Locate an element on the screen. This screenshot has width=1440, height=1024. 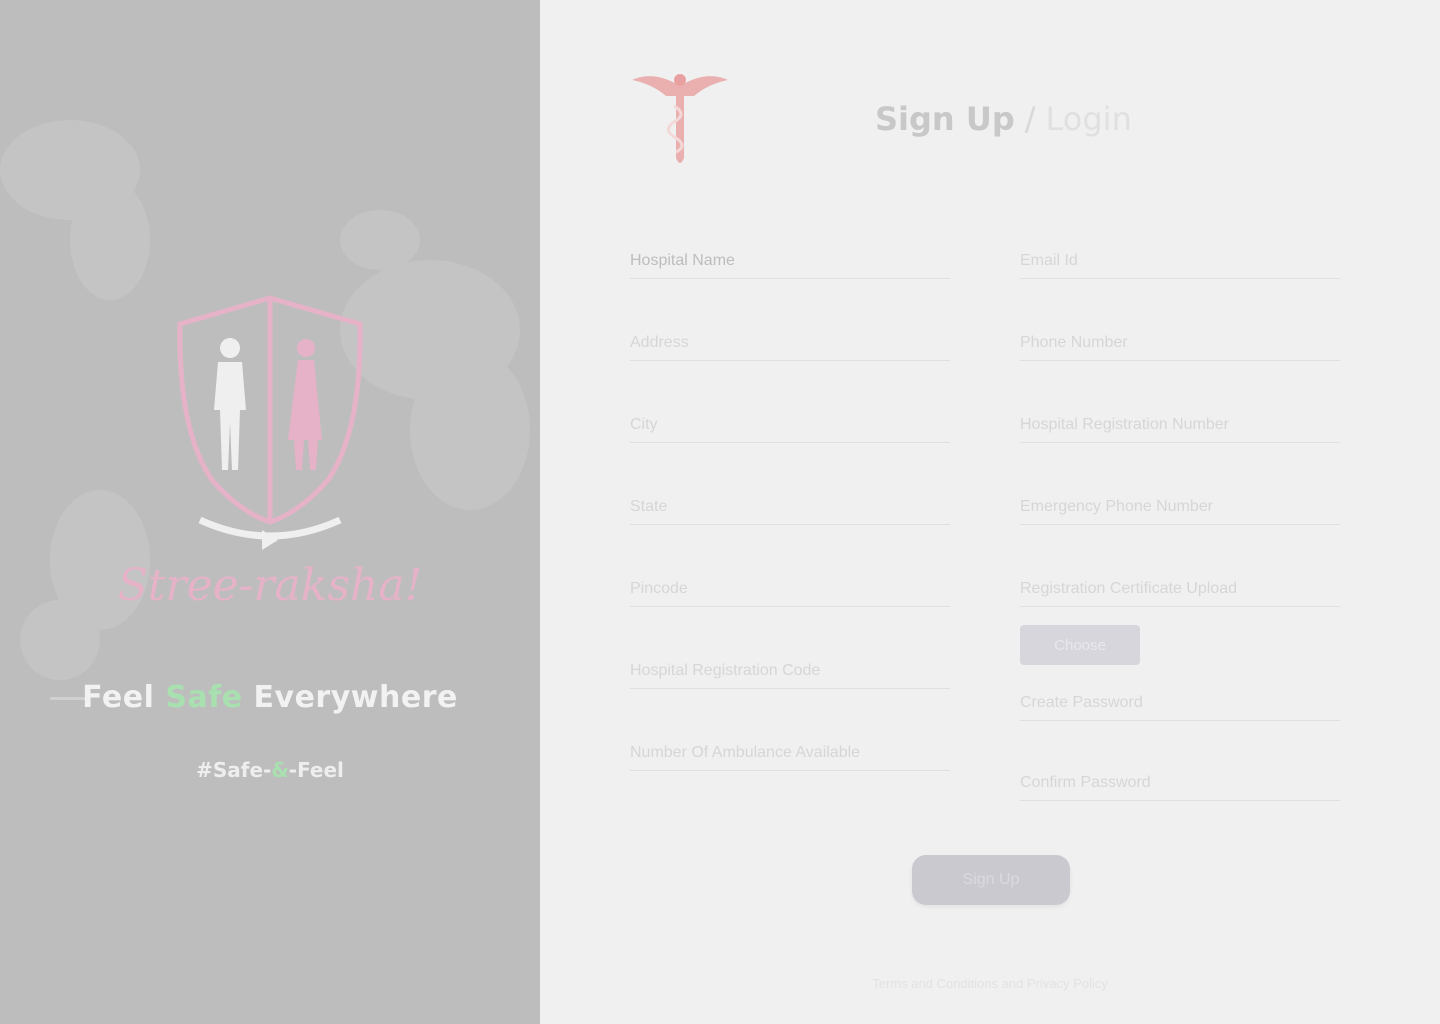
registration-number-input is located at coordinates (1180, 427).